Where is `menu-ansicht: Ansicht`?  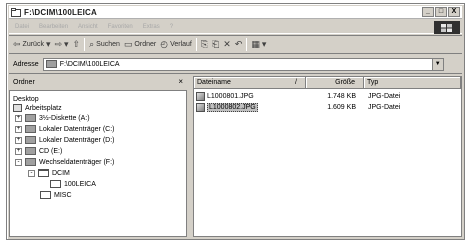
menu-ansicht: Ansicht is located at coordinates (88, 27).